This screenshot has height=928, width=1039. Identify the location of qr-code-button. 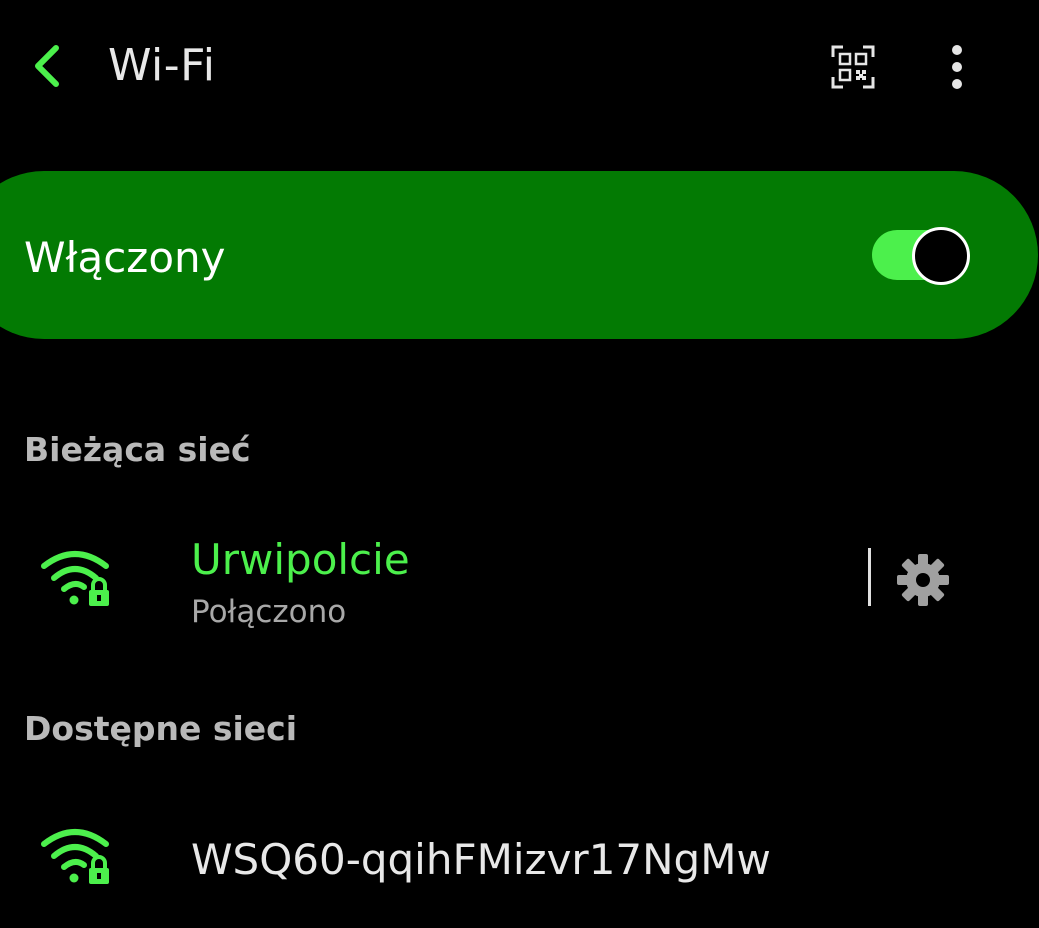
(853, 67).